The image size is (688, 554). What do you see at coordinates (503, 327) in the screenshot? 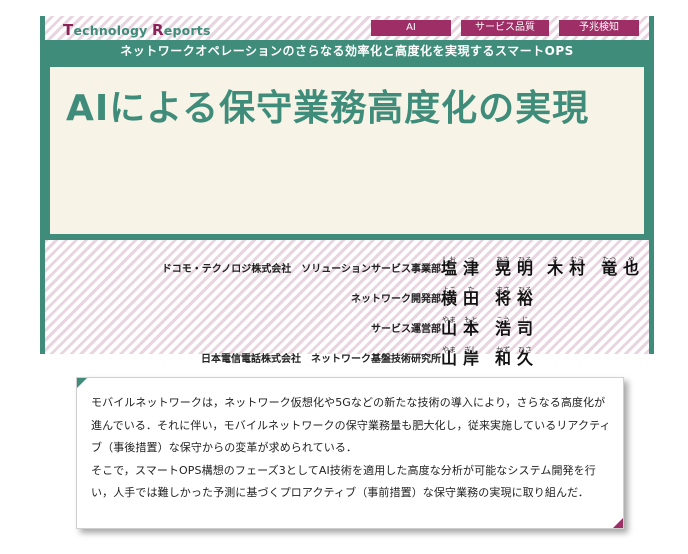
I see `name-char: こう浩` at bounding box center [503, 327].